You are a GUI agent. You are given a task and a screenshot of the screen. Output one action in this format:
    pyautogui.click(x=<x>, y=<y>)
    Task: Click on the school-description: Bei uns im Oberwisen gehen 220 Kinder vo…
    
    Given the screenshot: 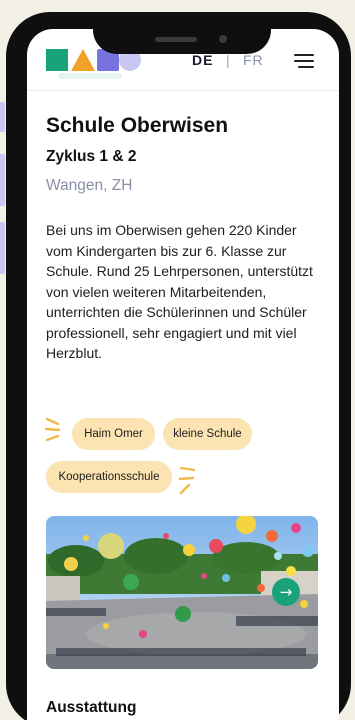 What is the action you would take?
    pyautogui.click(x=179, y=291)
    